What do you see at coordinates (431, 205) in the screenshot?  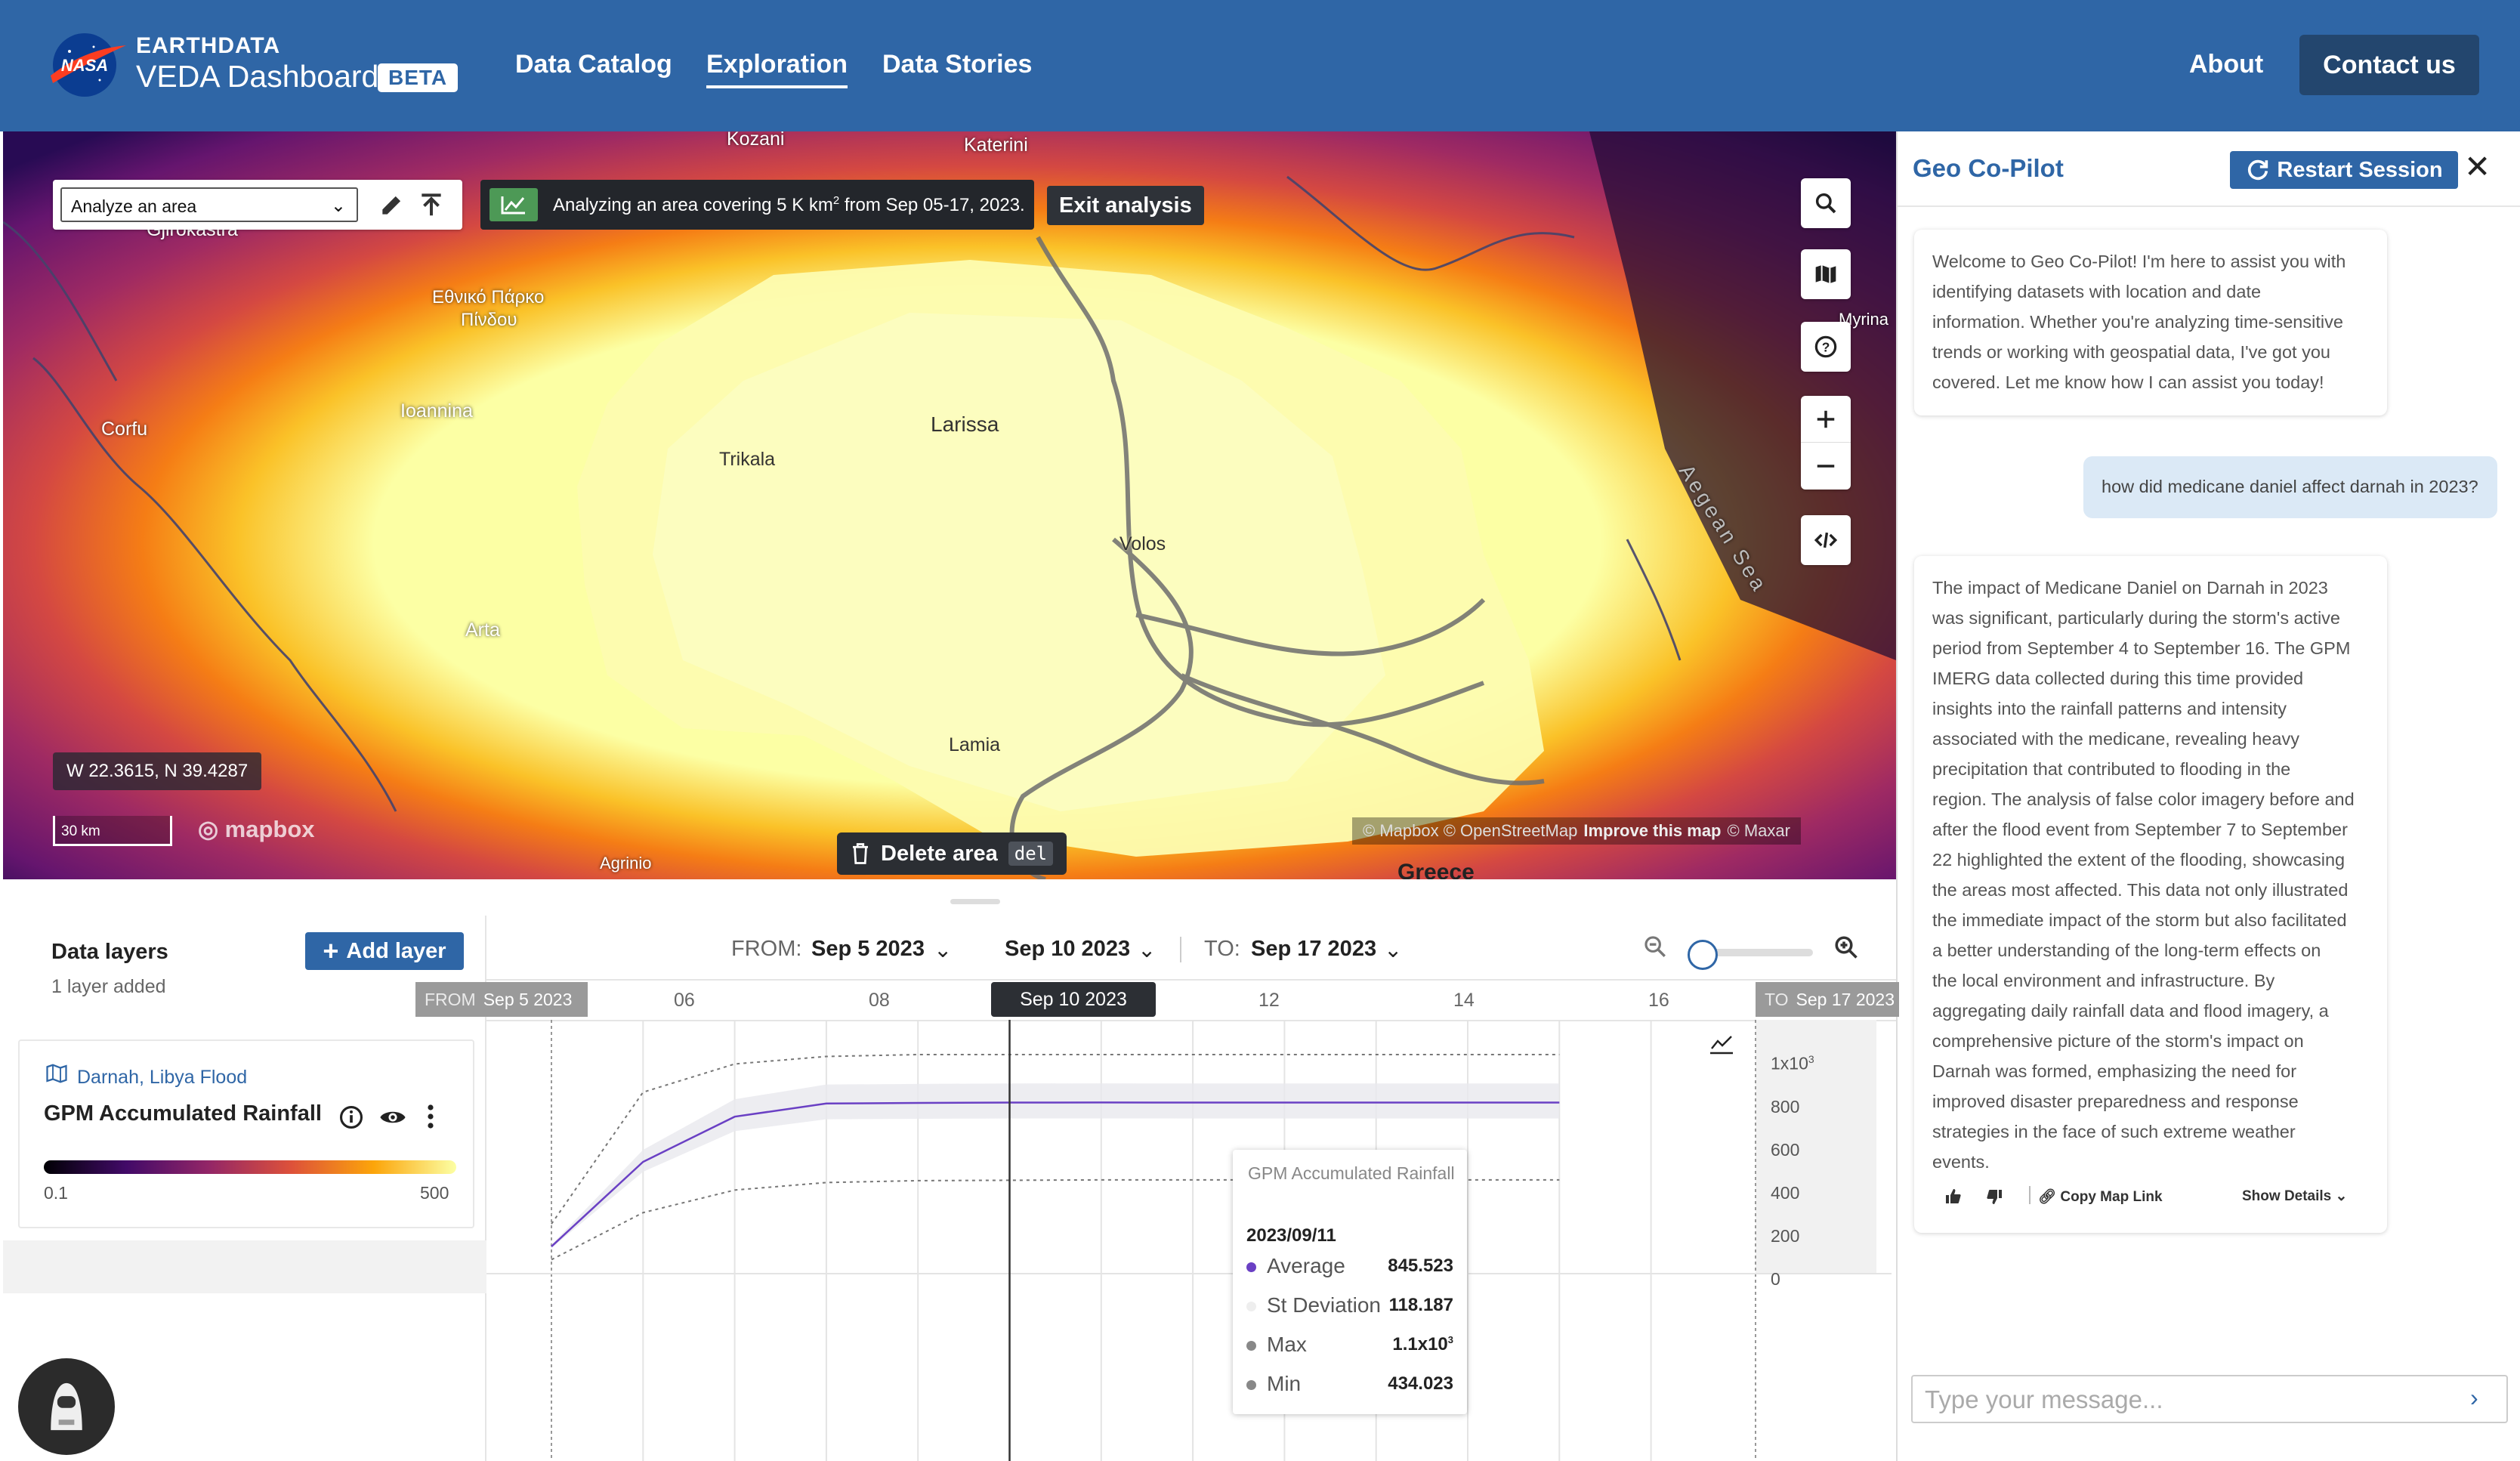 I see `upload-icon` at bounding box center [431, 205].